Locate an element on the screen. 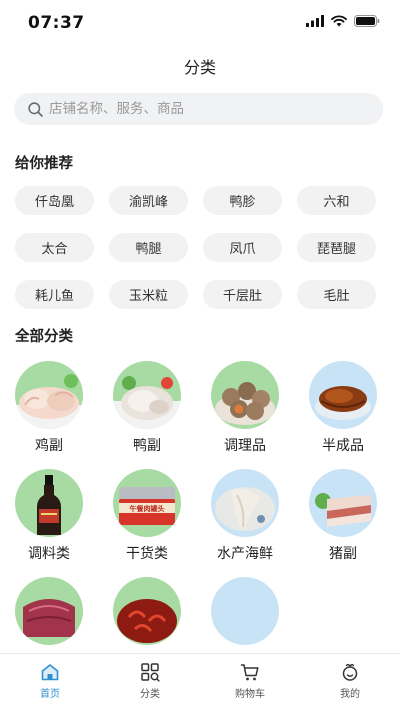 The height and width of the screenshot is (710, 400). chicken-feet-image is located at coordinates (49, 395).